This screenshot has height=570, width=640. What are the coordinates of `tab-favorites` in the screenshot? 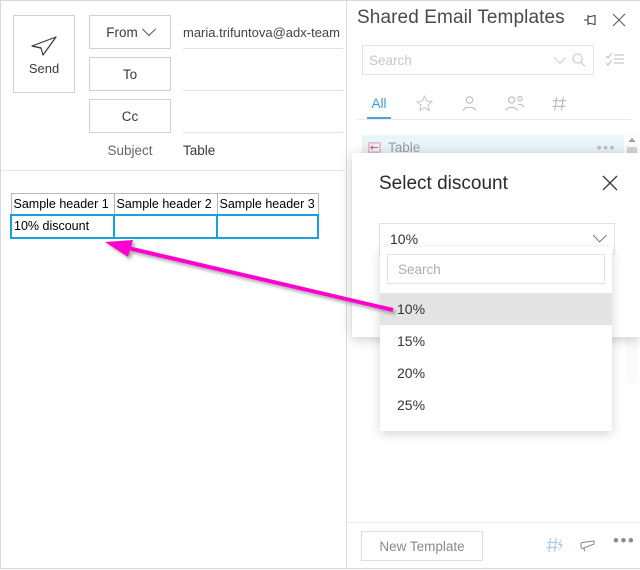 It's located at (424, 103).